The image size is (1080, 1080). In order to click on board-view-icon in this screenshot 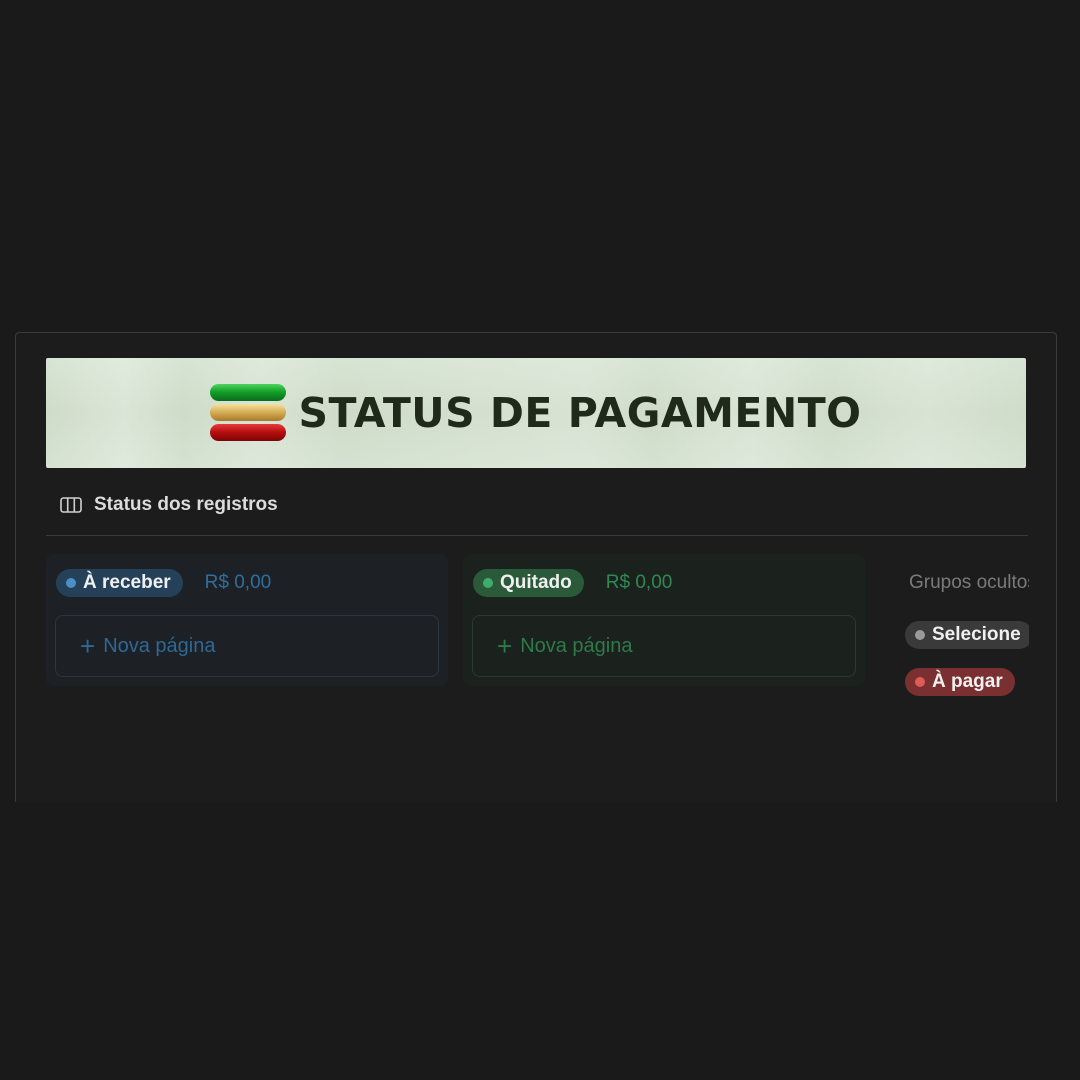, I will do `click(71, 505)`.